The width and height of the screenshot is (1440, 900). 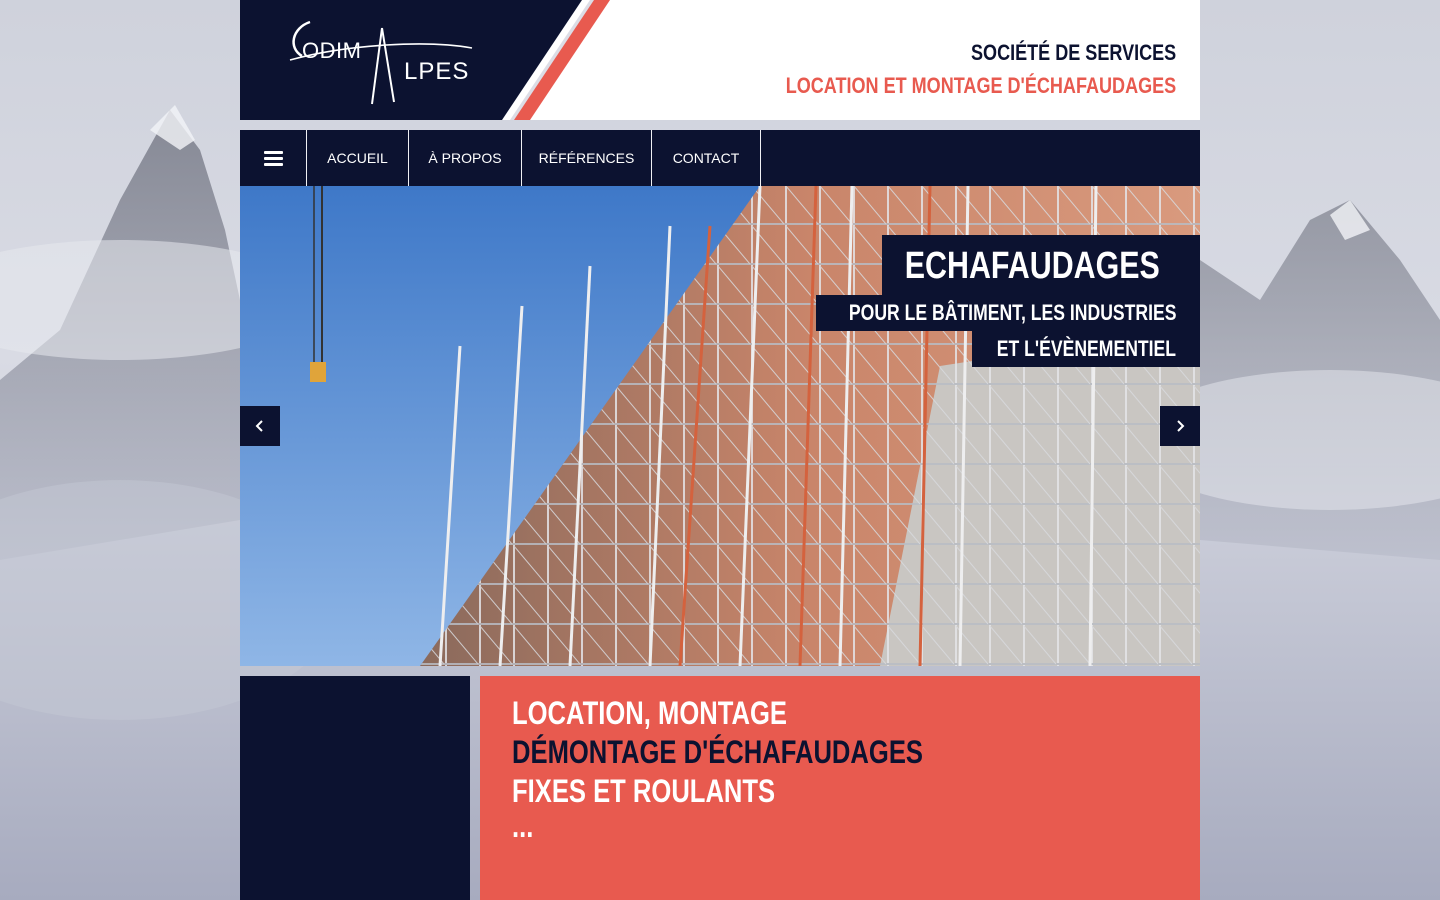 What do you see at coordinates (355, 788) in the screenshot?
I see `side-panel` at bounding box center [355, 788].